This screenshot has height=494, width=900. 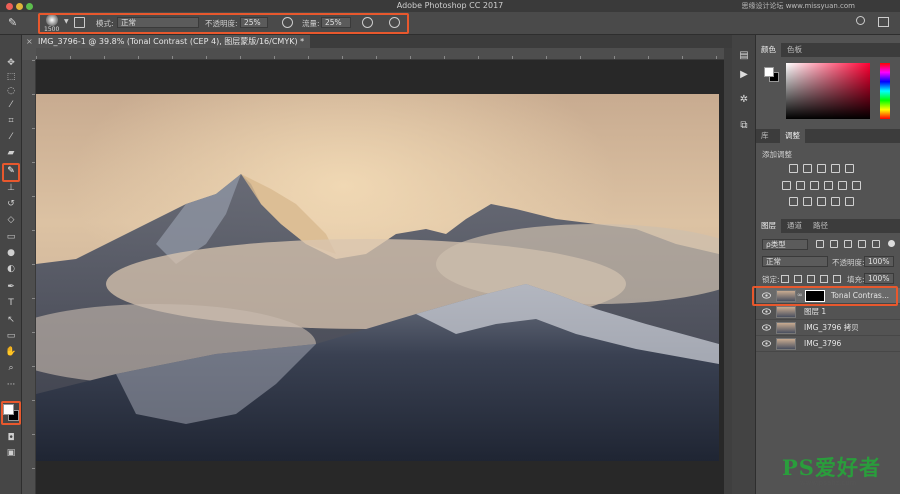 I want to click on tab-paths: 路径, so click(x=820, y=226).